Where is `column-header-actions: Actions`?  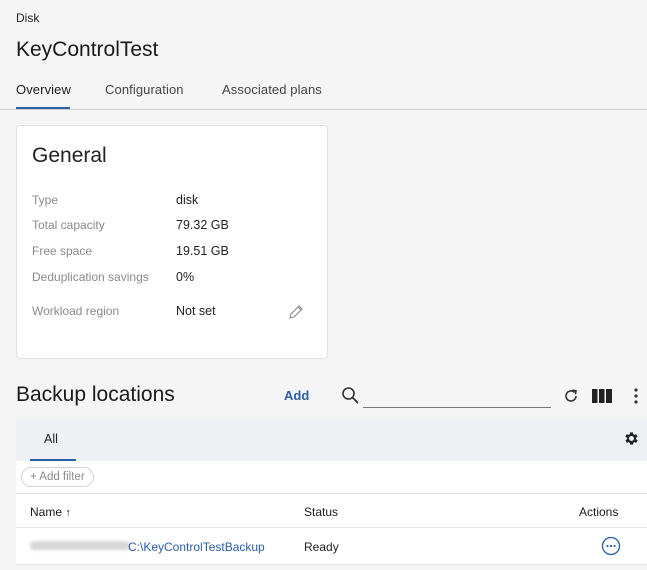 column-header-actions: Actions is located at coordinates (599, 512).